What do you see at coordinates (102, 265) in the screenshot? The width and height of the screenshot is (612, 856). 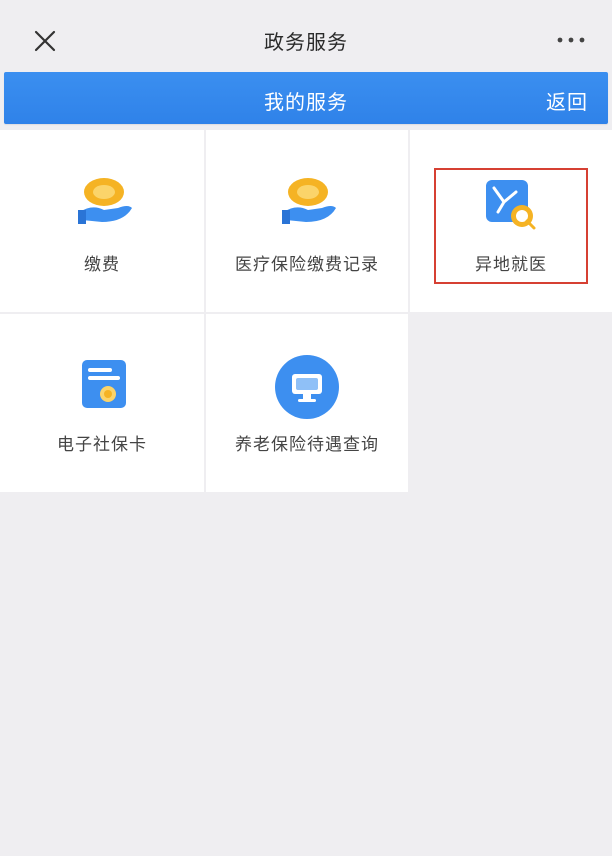 I see `service-label: 缴费` at bounding box center [102, 265].